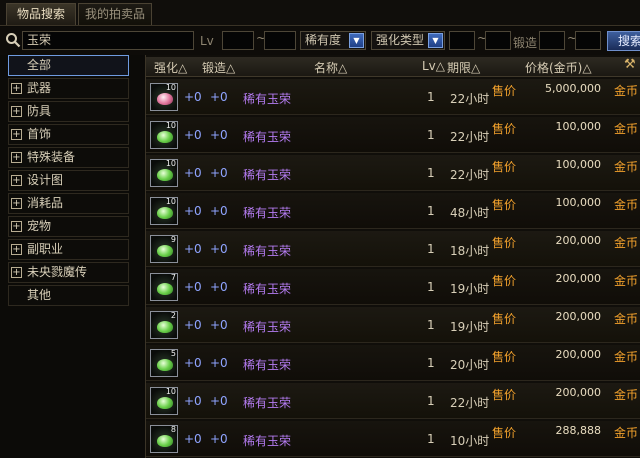 This screenshot has width=640, height=458. Describe the element at coordinates (164, 249) in the screenshot. I see `item-icon: 9` at that location.